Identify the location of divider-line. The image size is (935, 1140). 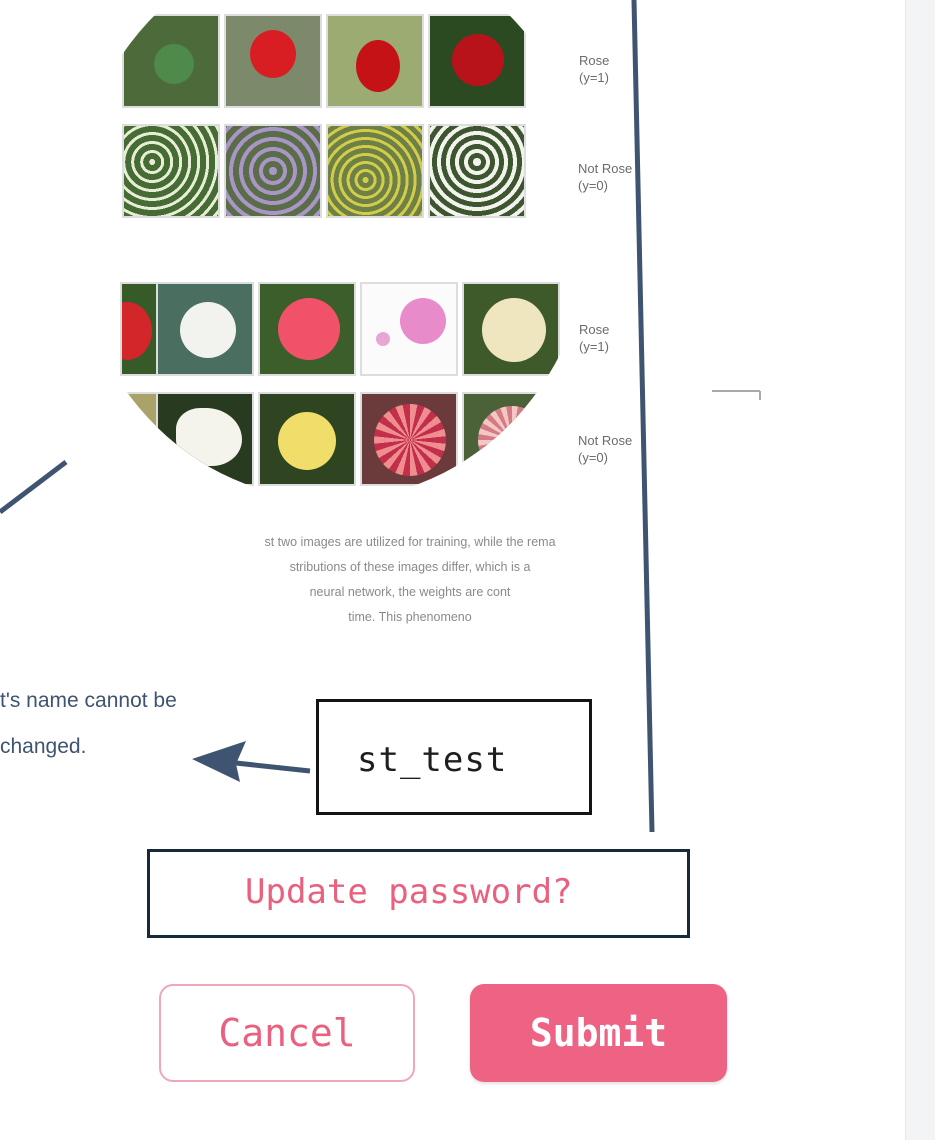
(643, 416).